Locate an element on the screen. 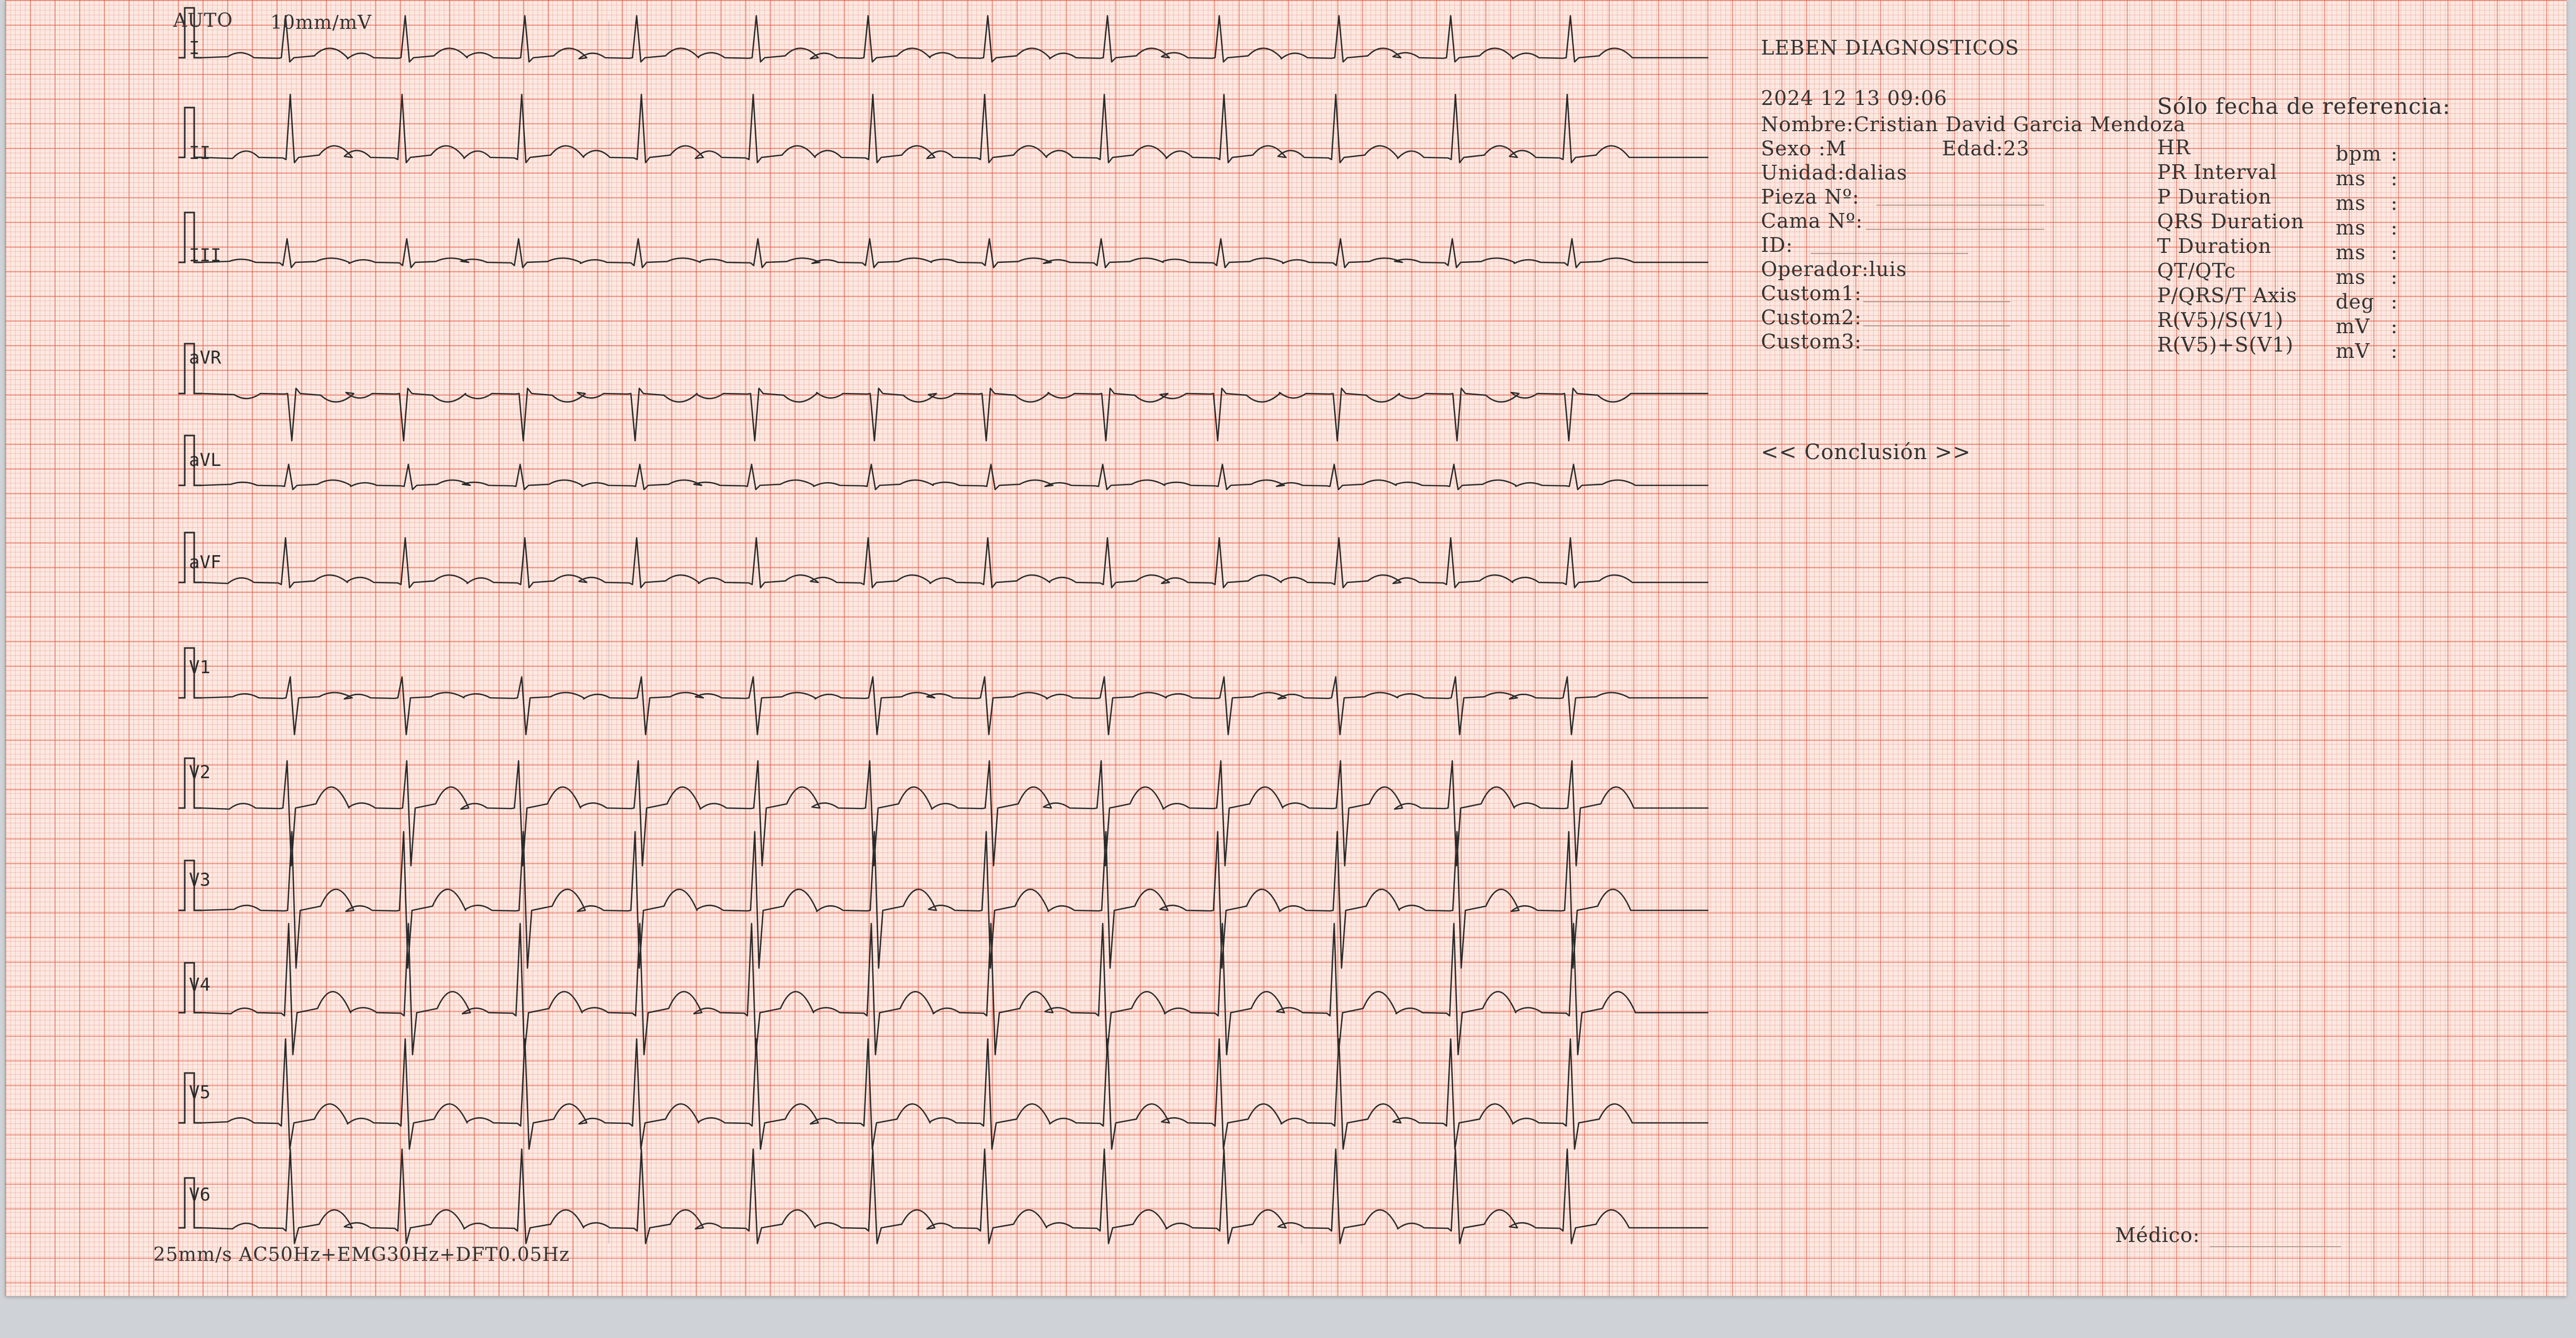 Image resolution: width=2576 pixels, height=1338 pixels. mode-label: AUTO is located at coordinates (203, 20).